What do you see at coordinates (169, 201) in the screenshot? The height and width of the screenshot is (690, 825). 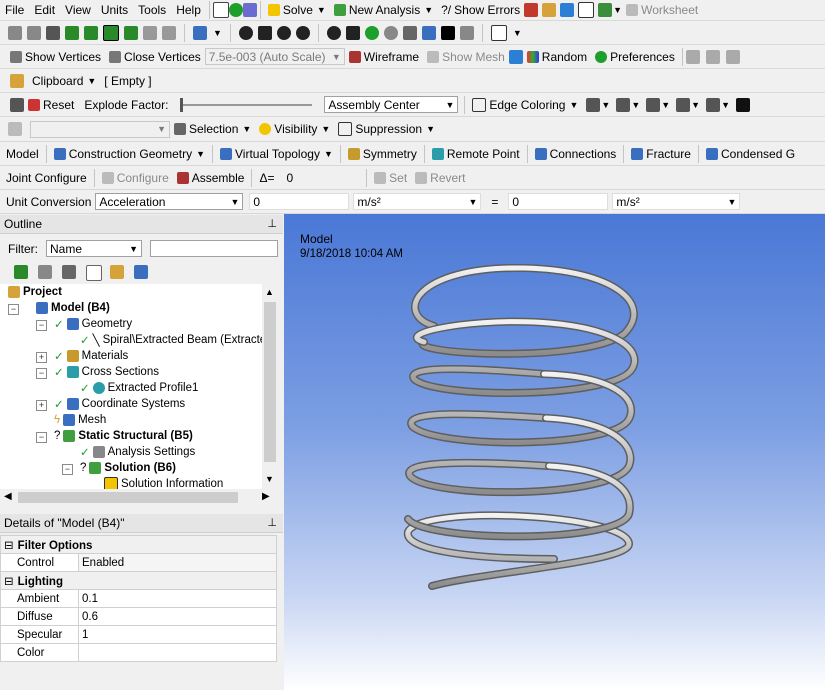 I see `quantity-combo: Acceleration ▼` at bounding box center [169, 201].